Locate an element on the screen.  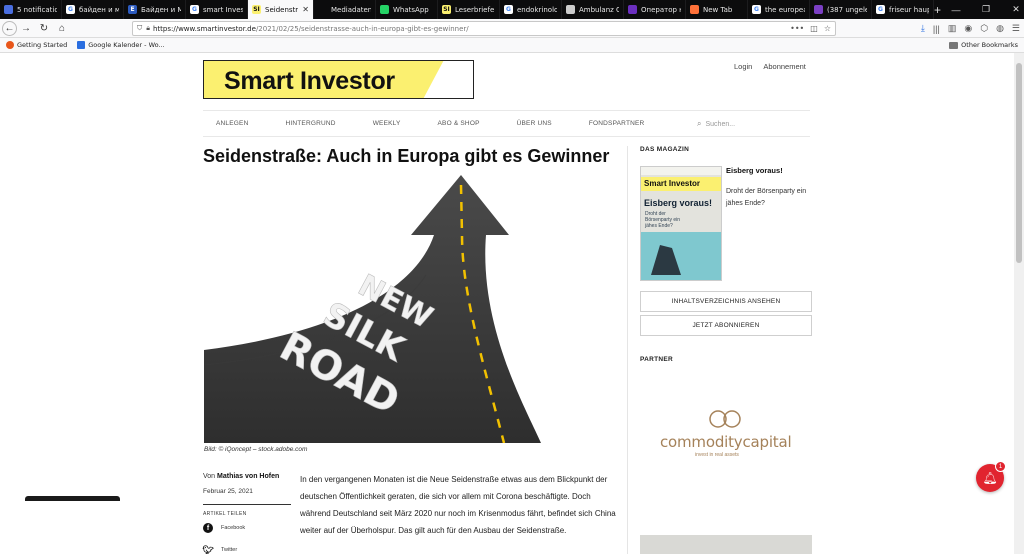
close-tab-icon: ✕ is located at coordinates (305, 9).